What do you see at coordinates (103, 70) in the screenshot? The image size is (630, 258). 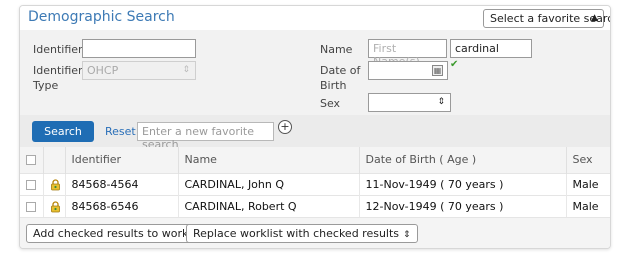 I see `identifier-type-value: OHCP` at bounding box center [103, 70].